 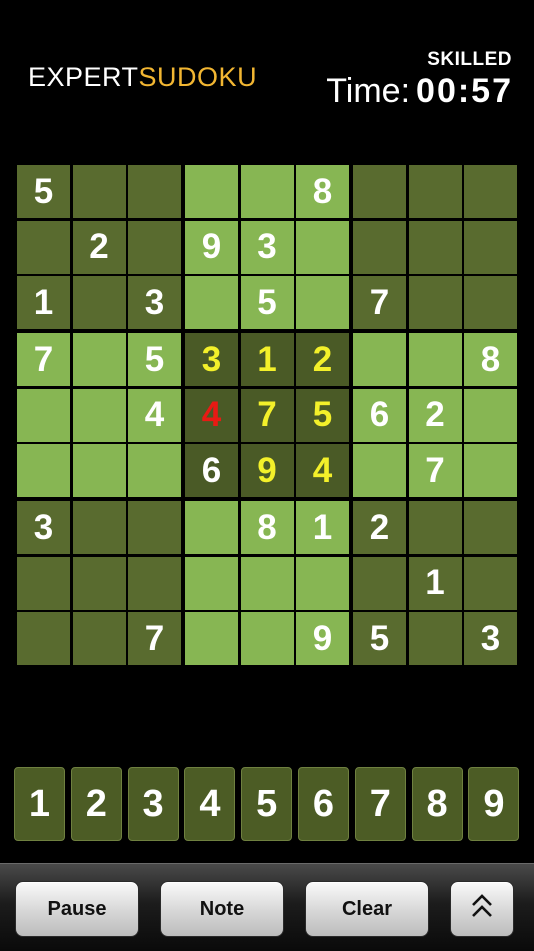 I want to click on expand-button, so click(x=482, y=909).